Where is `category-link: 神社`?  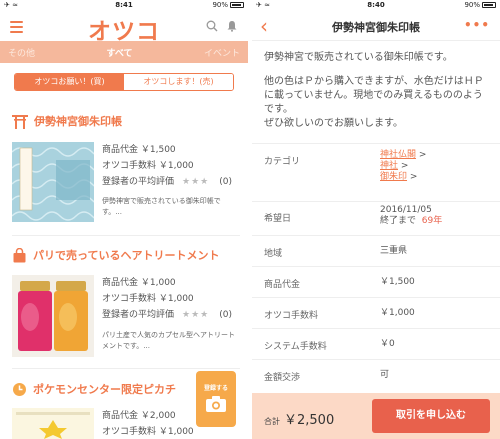 category-link: 神社 is located at coordinates (389, 166).